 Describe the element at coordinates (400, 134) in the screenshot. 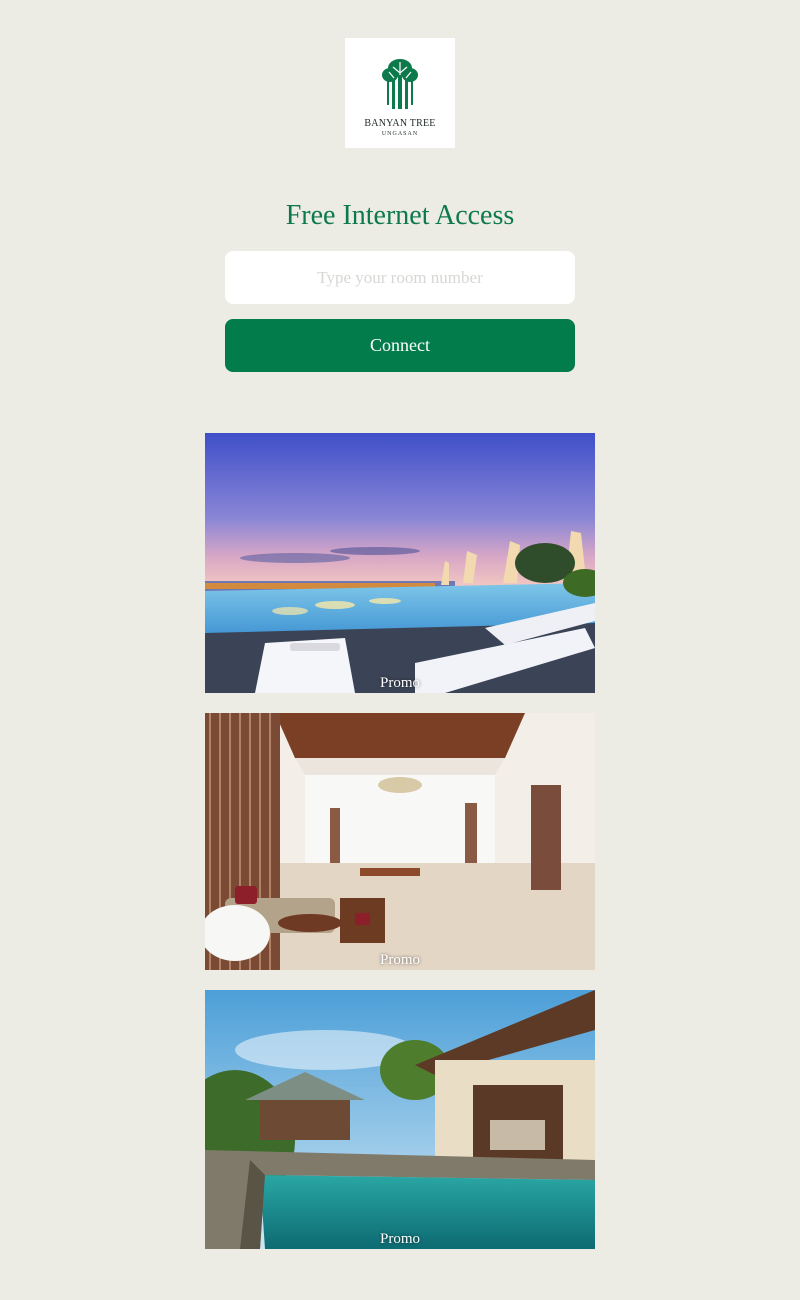

I see `logo-subtitle: UNGASAN` at that location.